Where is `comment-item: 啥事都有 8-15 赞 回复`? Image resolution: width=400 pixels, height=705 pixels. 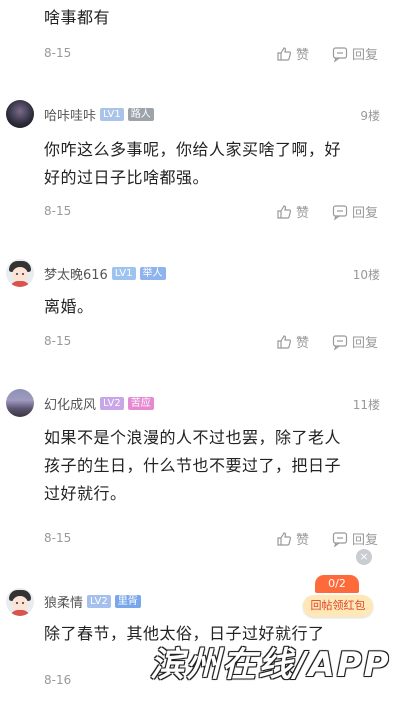
comment-item: 啥事都有 8-15 赞 回复 is located at coordinates (200, 33).